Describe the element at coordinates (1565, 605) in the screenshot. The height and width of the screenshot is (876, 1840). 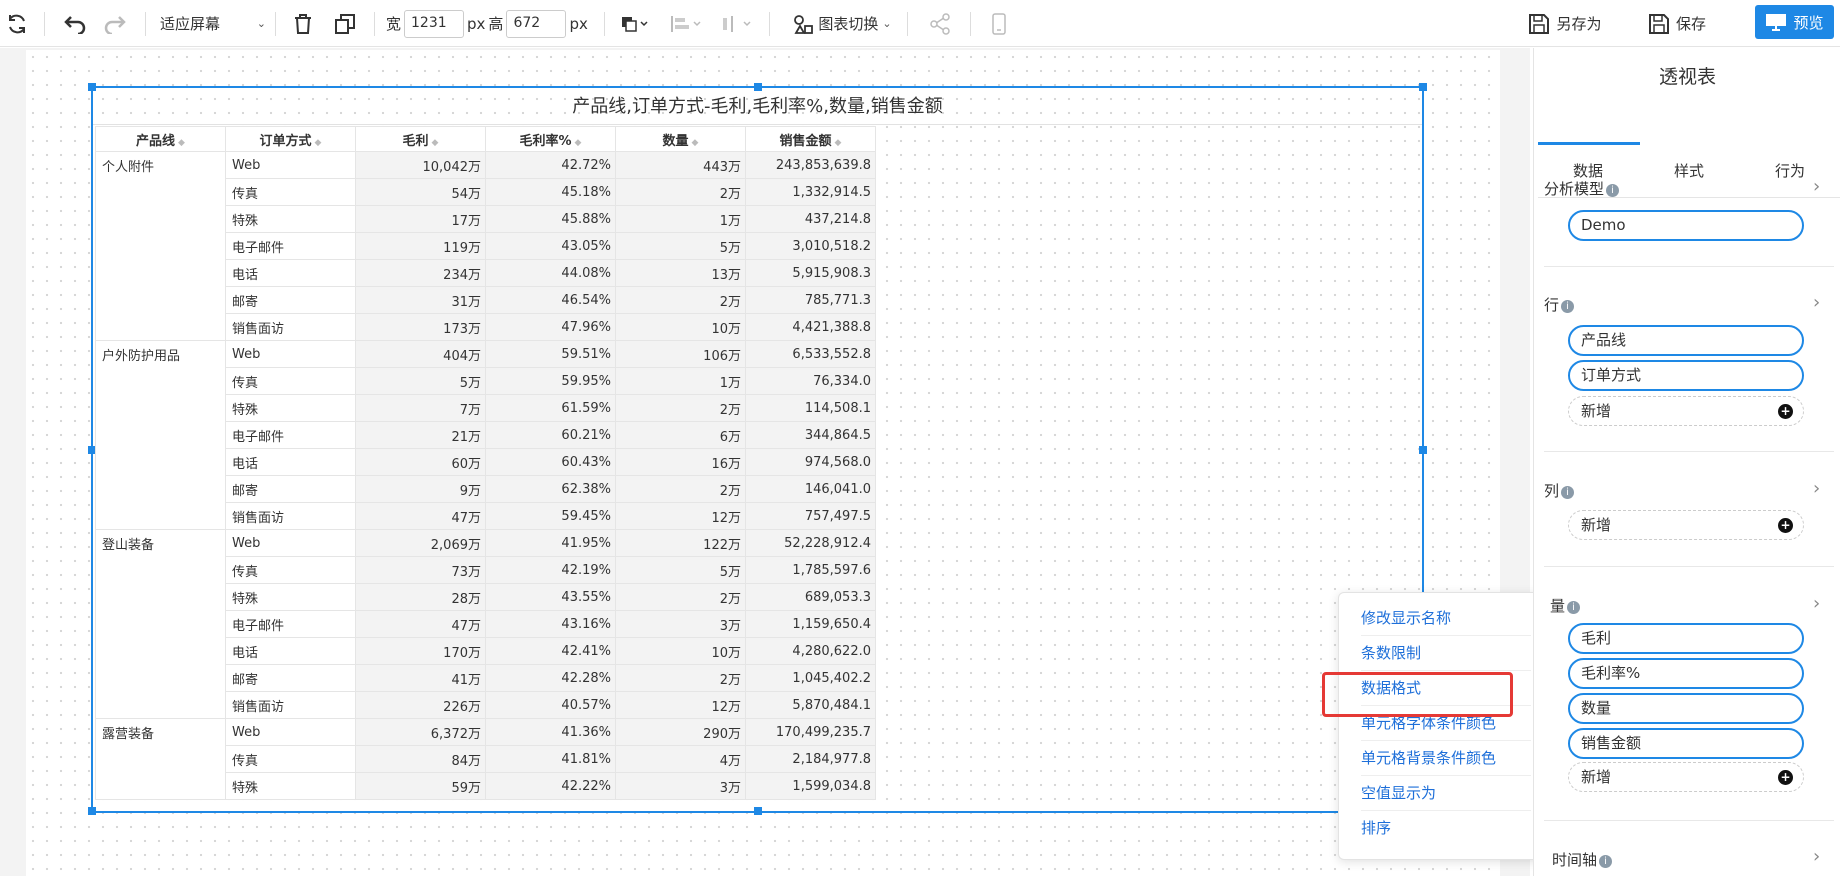
I see `section-measures: 量i` at that location.